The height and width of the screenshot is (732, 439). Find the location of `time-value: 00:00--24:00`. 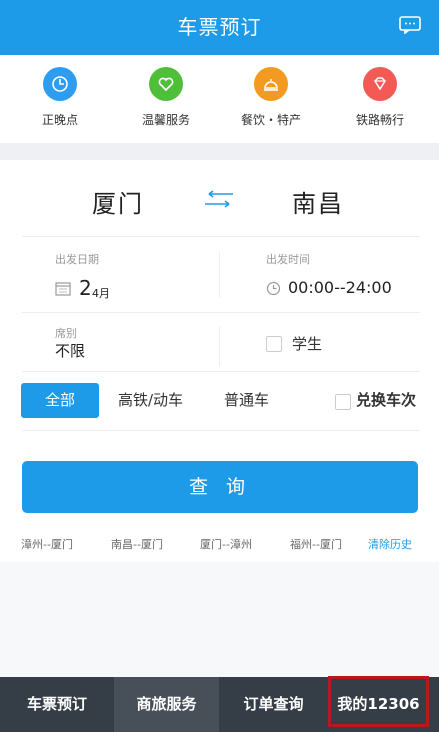

time-value: 00:00--24:00 is located at coordinates (340, 287).